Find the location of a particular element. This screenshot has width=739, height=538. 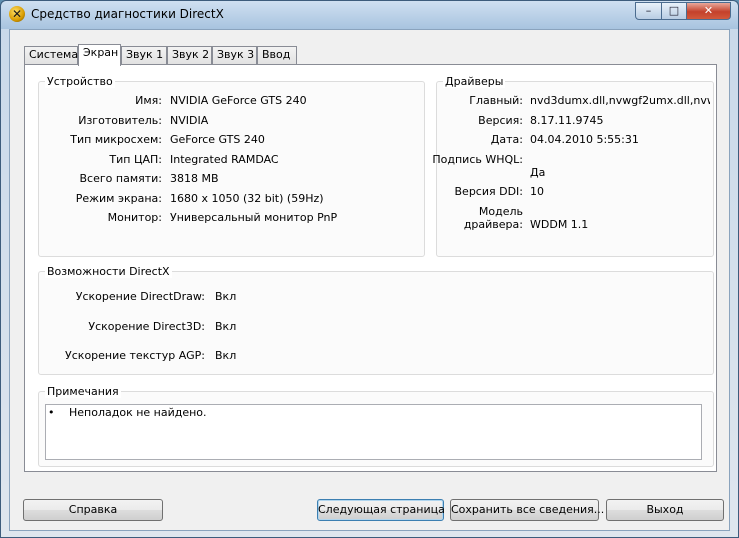

directx-app-icon: ✕ is located at coordinates (17, 14).